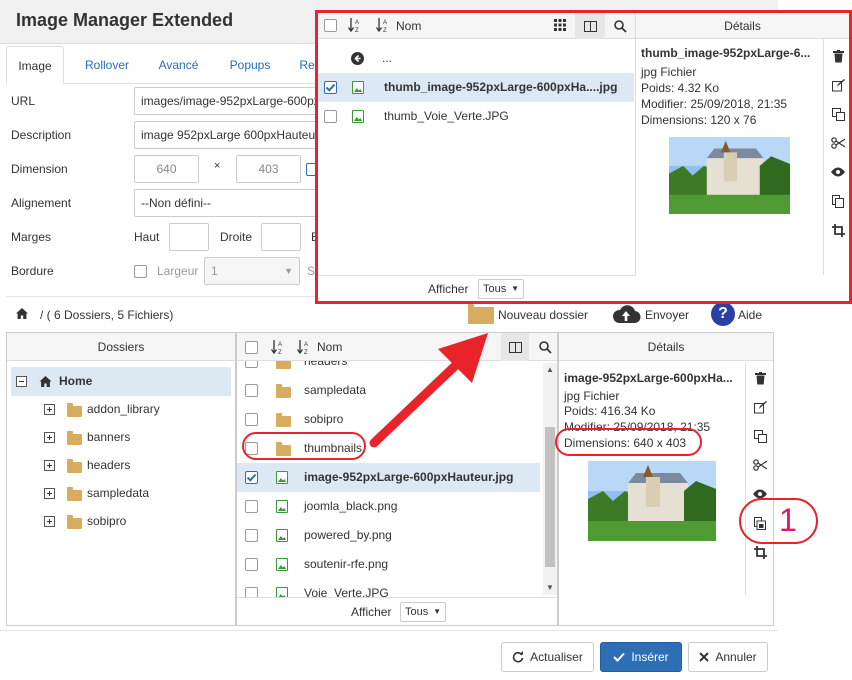 This screenshot has height=680, width=852. What do you see at coordinates (123, 409) in the screenshot?
I see `tree-item-label: addon_library` at bounding box center [123, 409].